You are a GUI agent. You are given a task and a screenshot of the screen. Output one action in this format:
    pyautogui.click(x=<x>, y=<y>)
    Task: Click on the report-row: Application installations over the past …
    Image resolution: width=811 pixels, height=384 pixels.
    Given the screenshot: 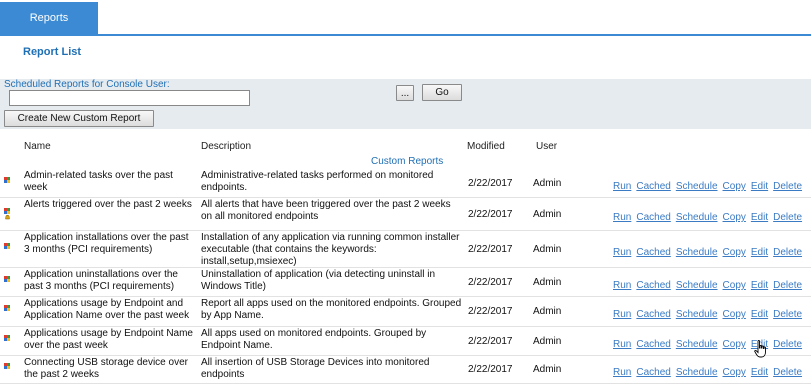 What is the action you would take?
    pyautogui.click(x=405, y=249)
    